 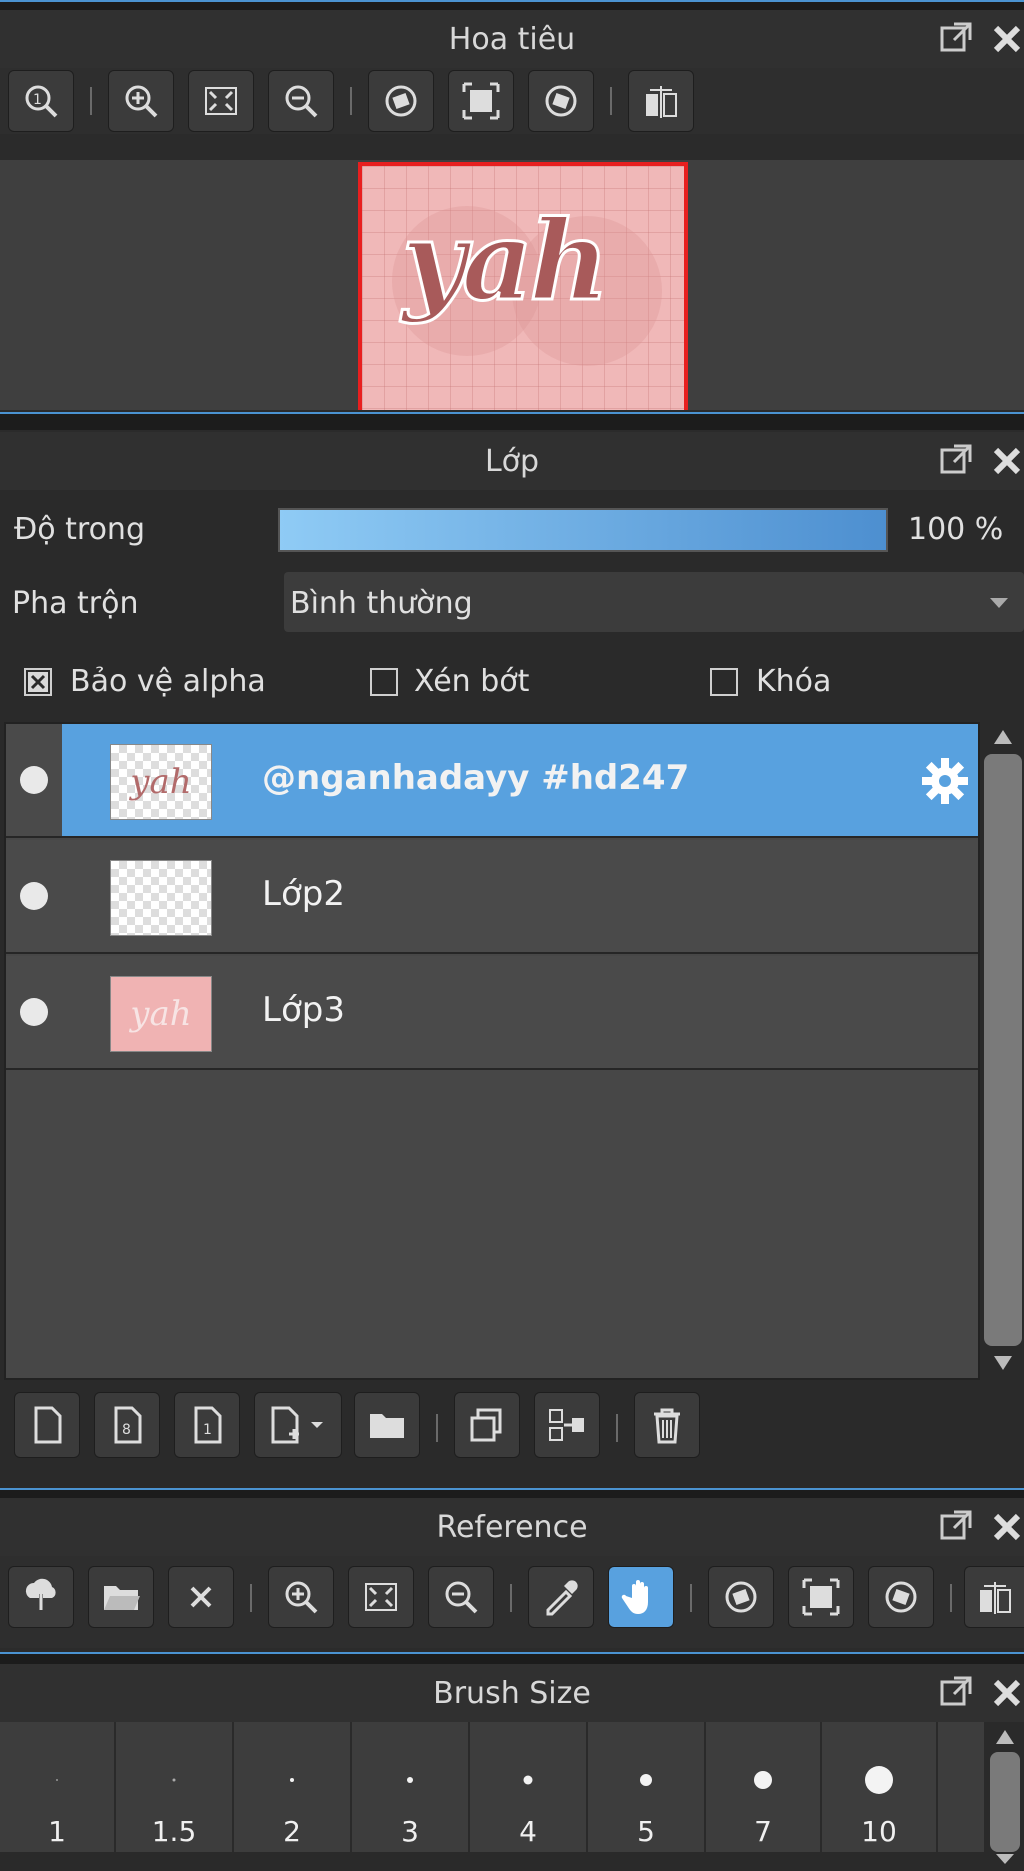 What do you see at coordinates (293, 1787) in the screenshot?
I see `brush-size-cell: 2` at bounding box center [293, 1787].